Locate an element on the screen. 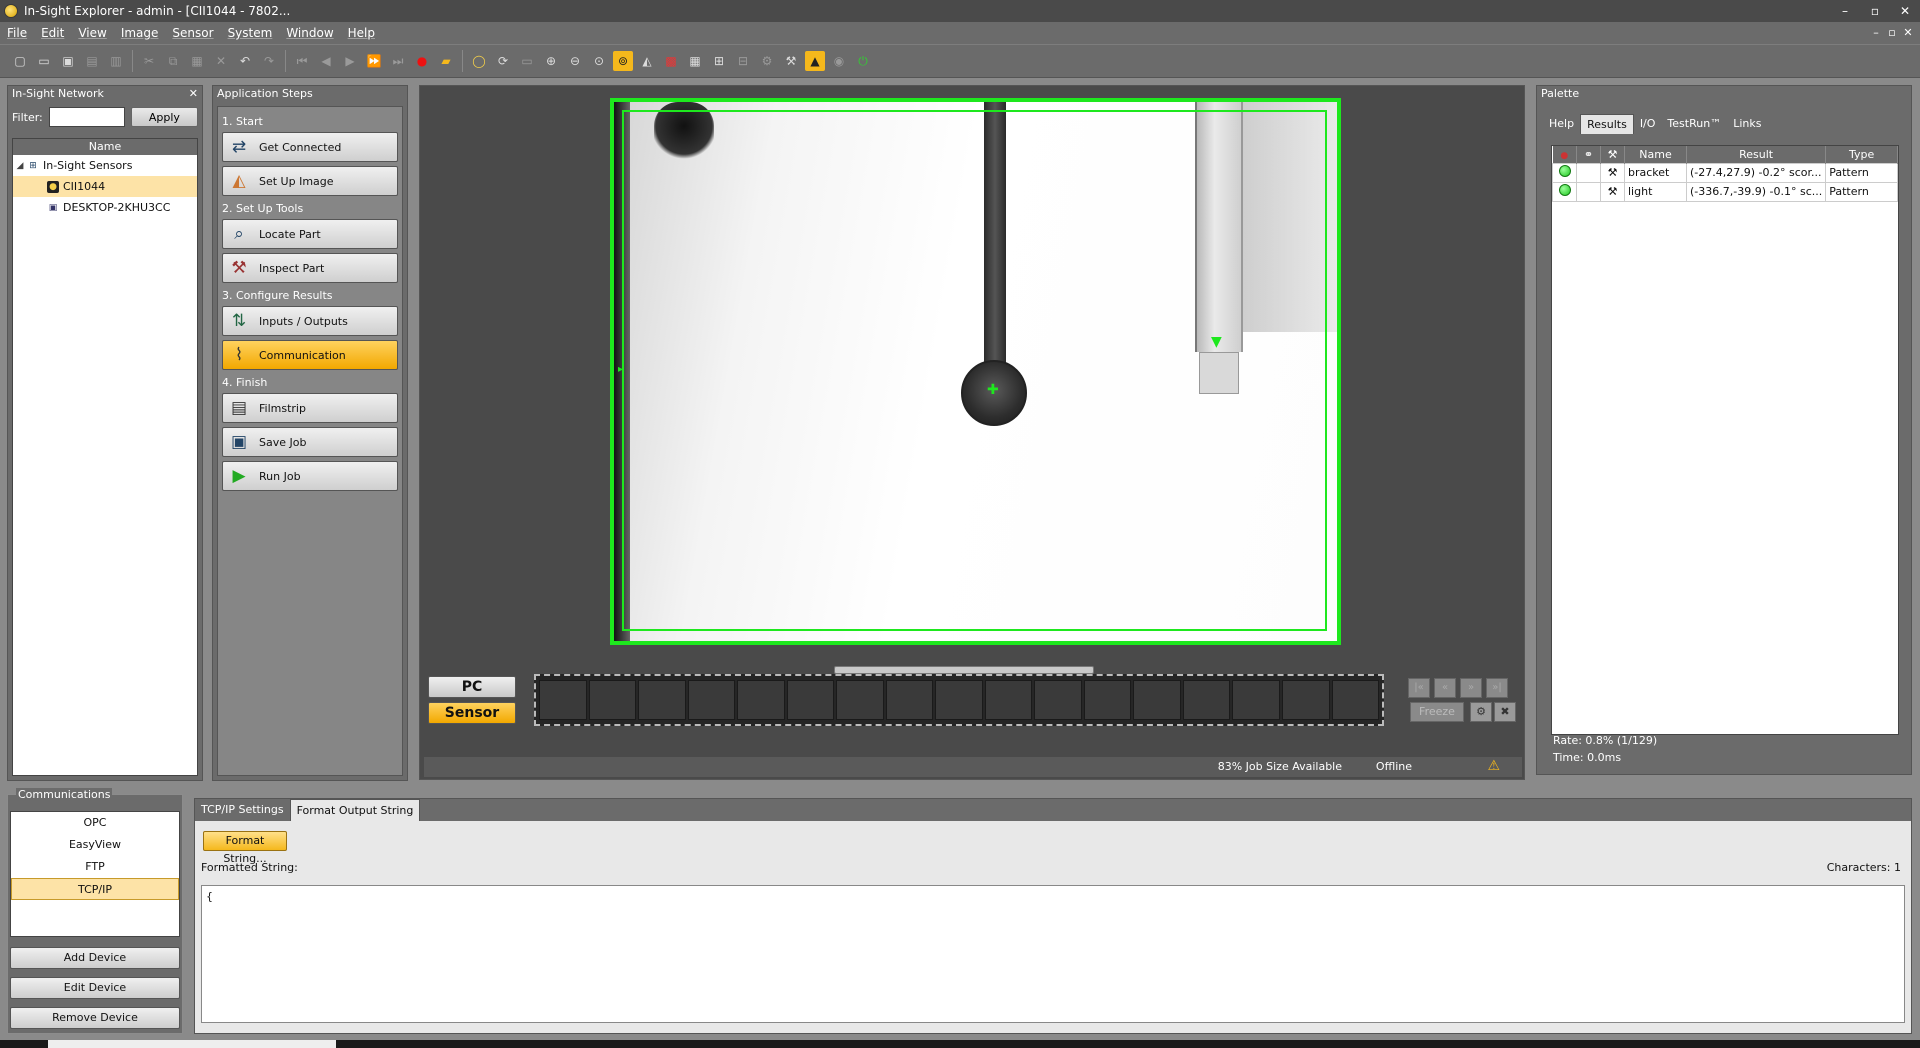 Image resolution: width=1920 pixels, height=1048 pixels. tree-node-desktop: ▣ DESKTOP-2KHU3CC is located at coordinates (105, 207).